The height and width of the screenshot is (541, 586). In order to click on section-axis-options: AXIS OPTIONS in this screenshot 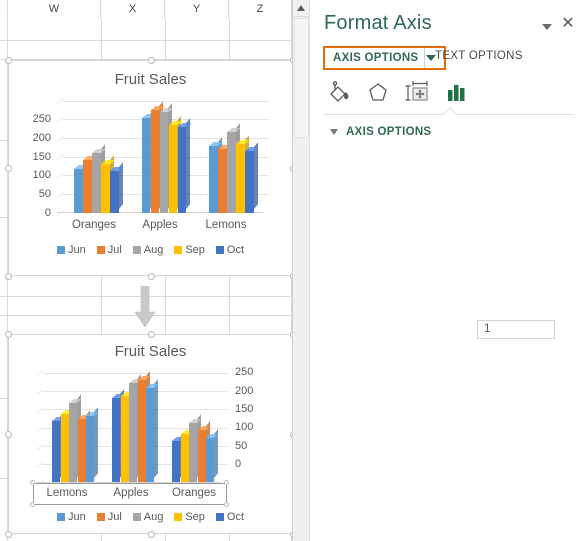, I will do `click(380, 132)`.